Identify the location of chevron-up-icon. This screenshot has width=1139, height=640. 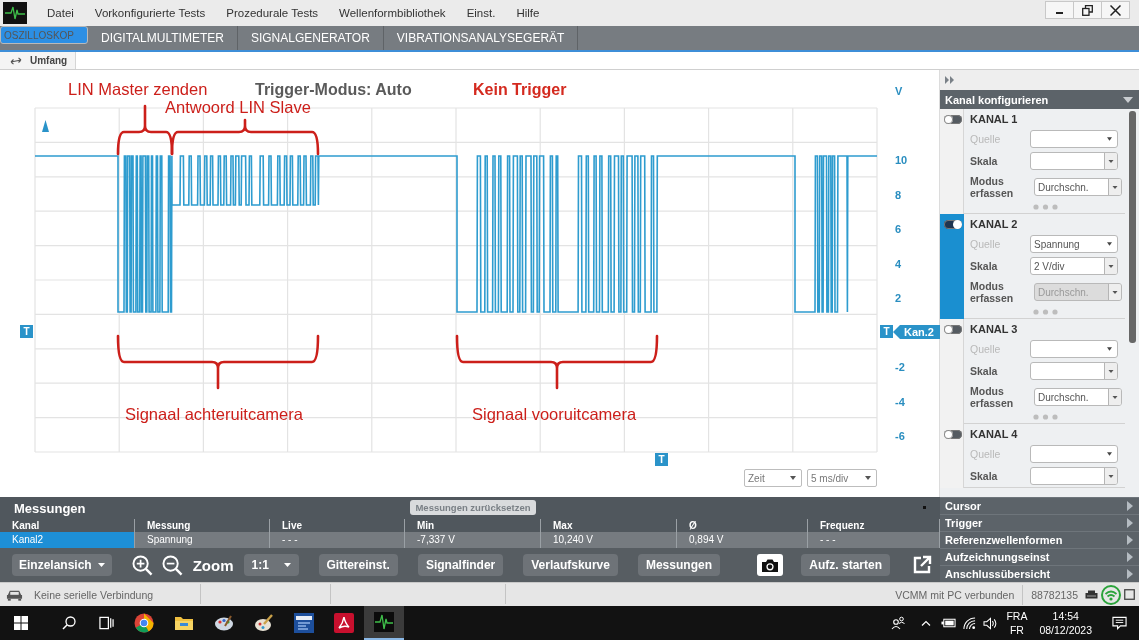
(926, 623).